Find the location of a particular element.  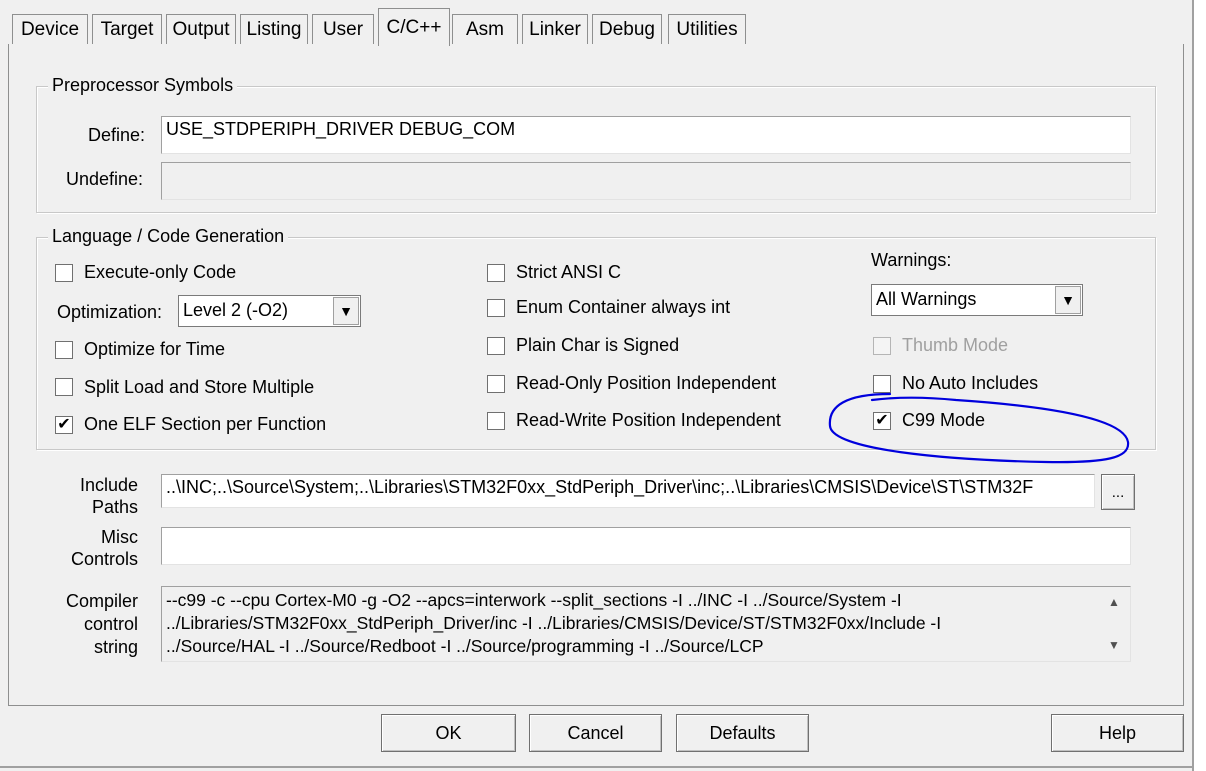

tab-device: Device is located at coordinates (50, 29).